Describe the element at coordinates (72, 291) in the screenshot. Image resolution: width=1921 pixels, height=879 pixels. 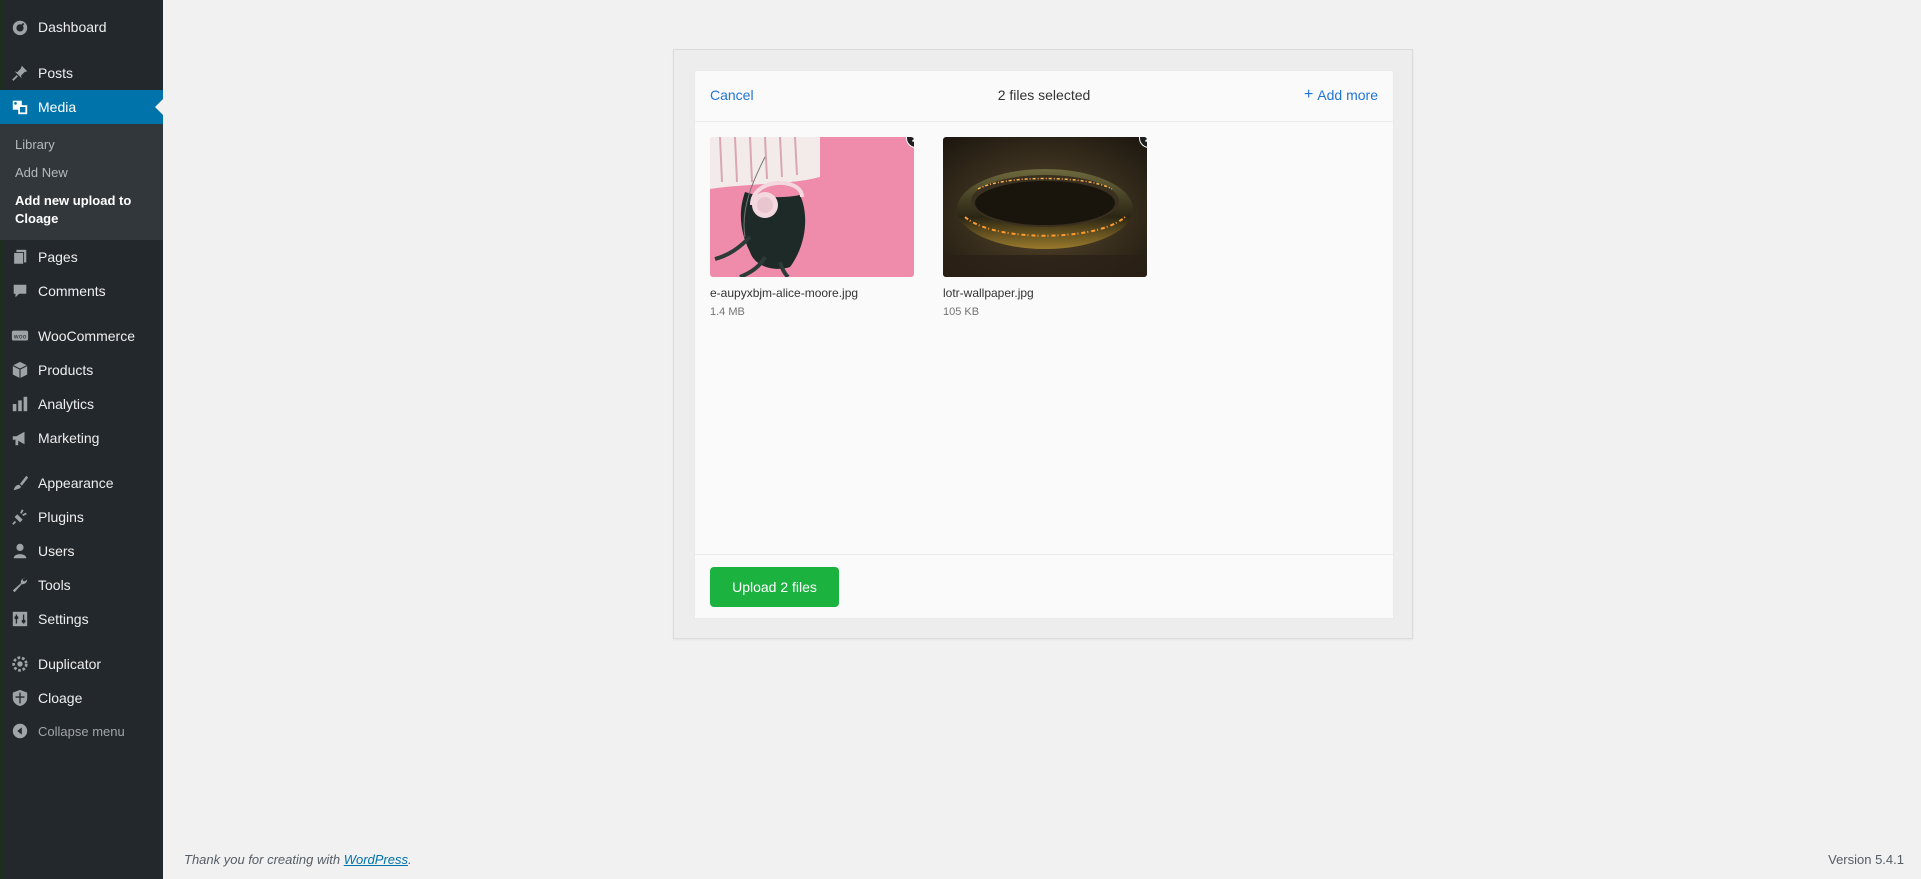
I see `menu-label: Comments` at that location.